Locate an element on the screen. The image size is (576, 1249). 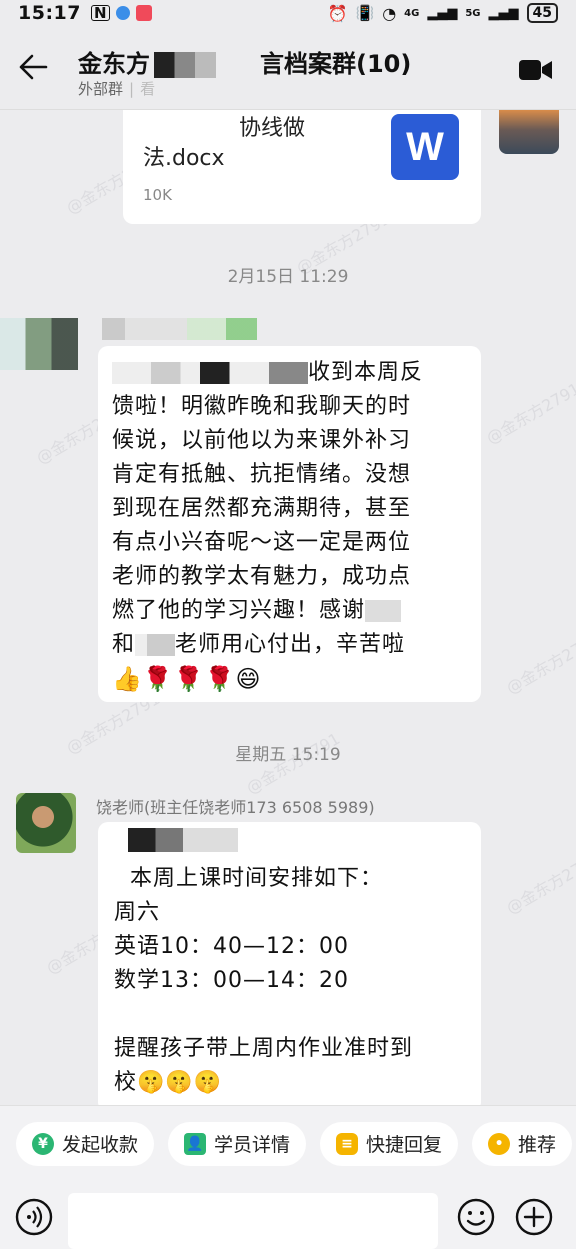
status-system-icons: ⏰ 📳 ◔ 4G ▂▄▆ 5G ▂▄▆ 45 is located at coordinates (443, 13).